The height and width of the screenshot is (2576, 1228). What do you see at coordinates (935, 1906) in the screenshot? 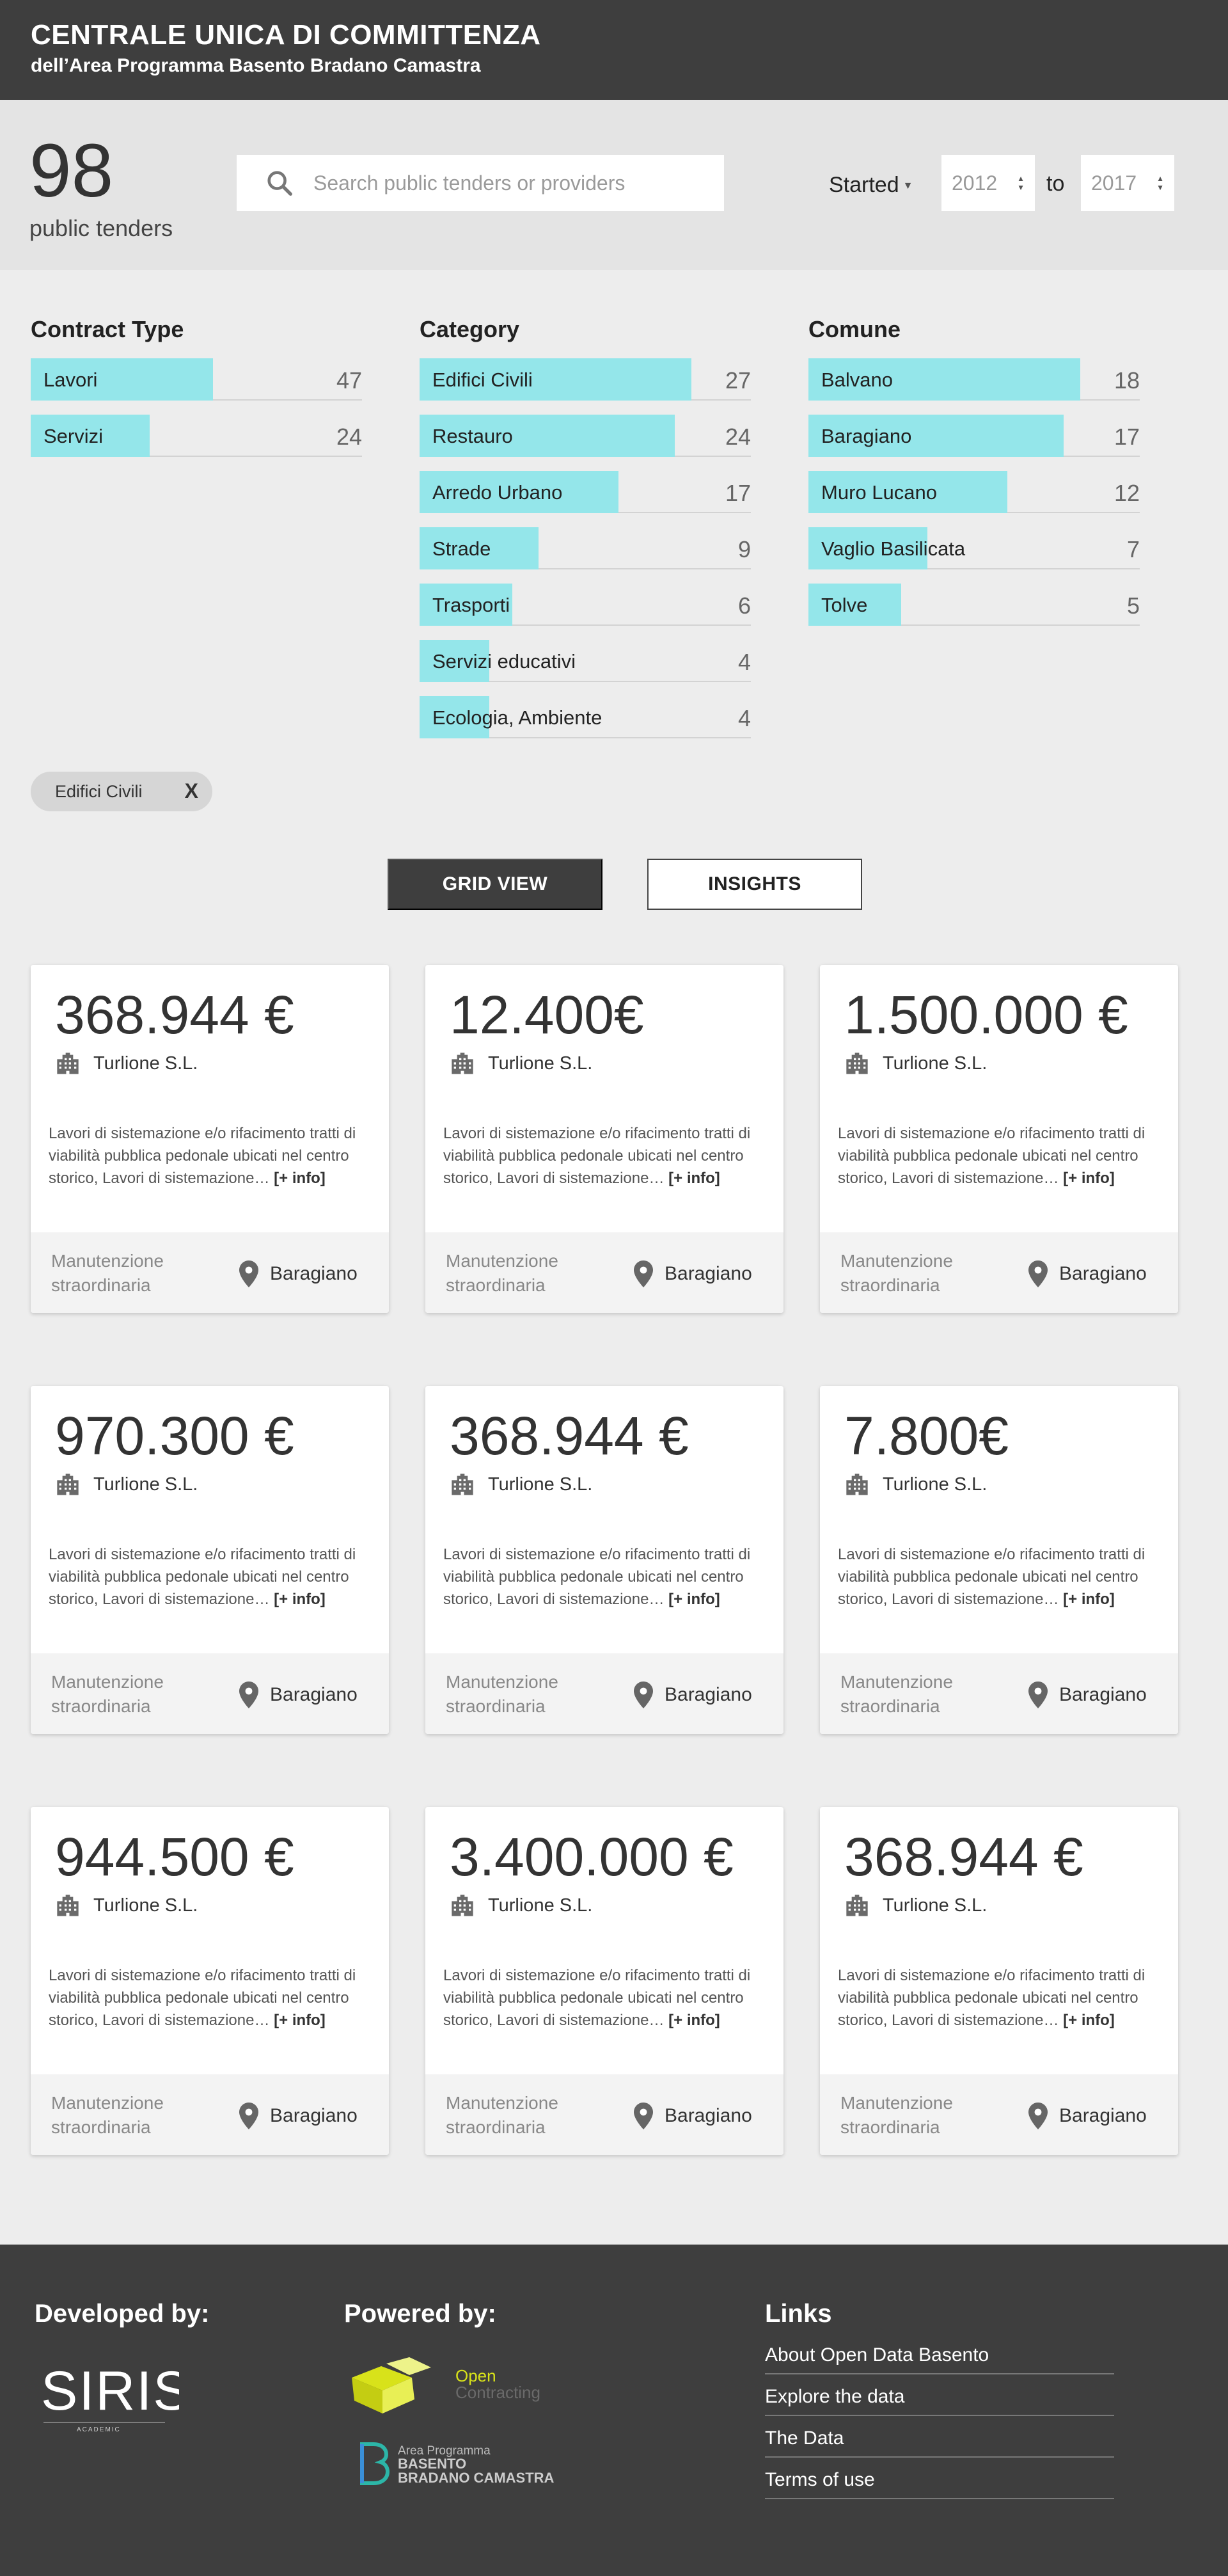
I see `provider-name: Turlione S.L.` at bounding box center [935, 1906].